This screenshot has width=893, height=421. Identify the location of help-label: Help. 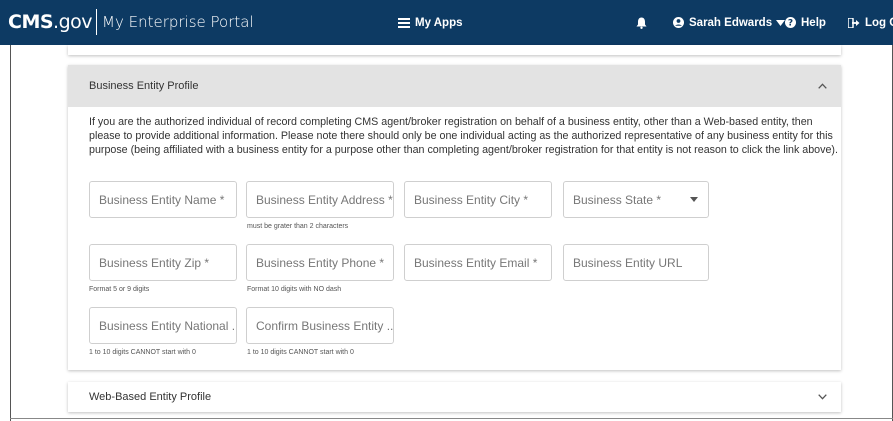
(813, 22).